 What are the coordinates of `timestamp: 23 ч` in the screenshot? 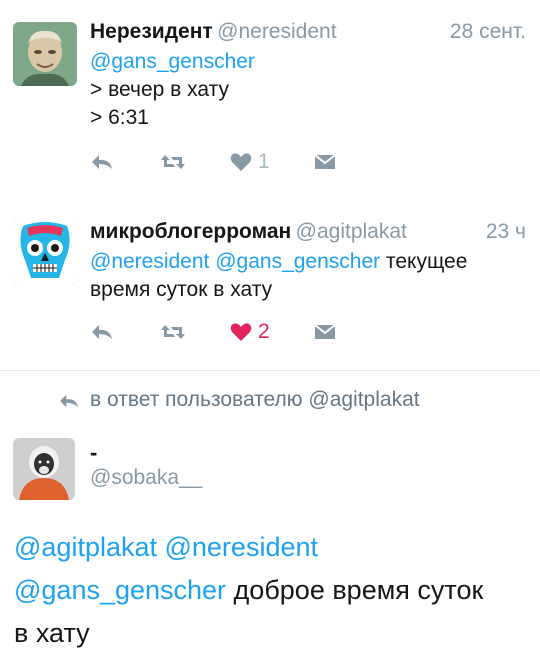 It's located at (506, 232).